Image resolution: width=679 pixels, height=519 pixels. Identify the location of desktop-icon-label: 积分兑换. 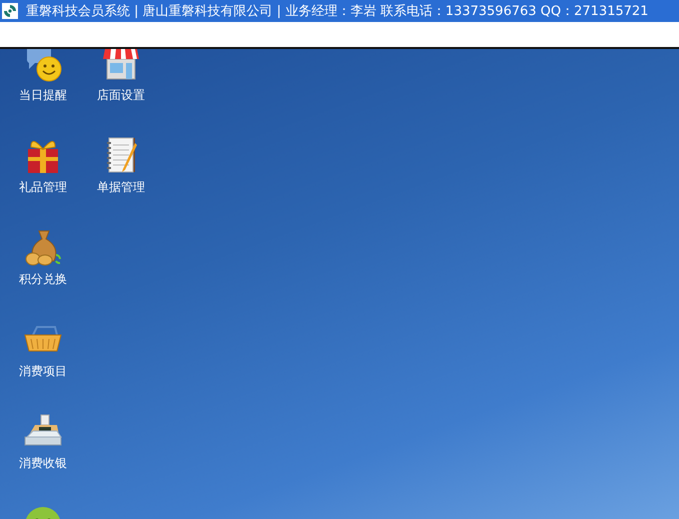
(43, 279).